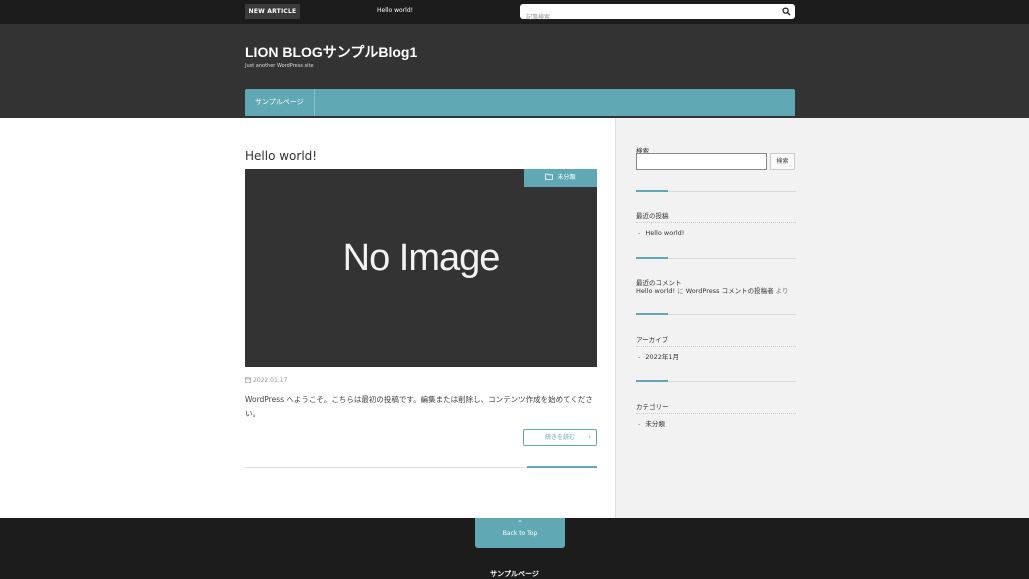 The width and height of the screenshot is (1029, 579). What do you see at coordinates (566, 177) in the screenshot?
I see `category-badge-label: 未分類` at bounding box center [566, 177].